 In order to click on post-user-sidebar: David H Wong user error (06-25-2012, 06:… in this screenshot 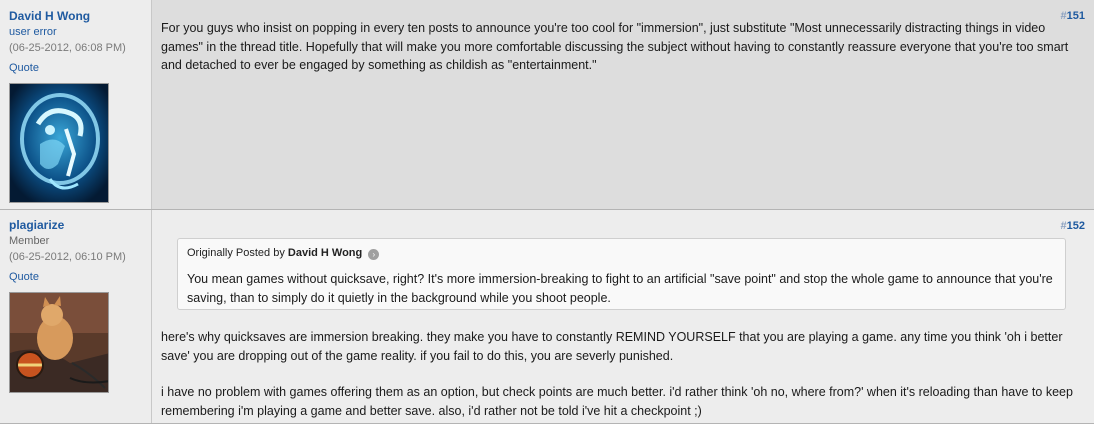, I will do `click(76, 104)`.